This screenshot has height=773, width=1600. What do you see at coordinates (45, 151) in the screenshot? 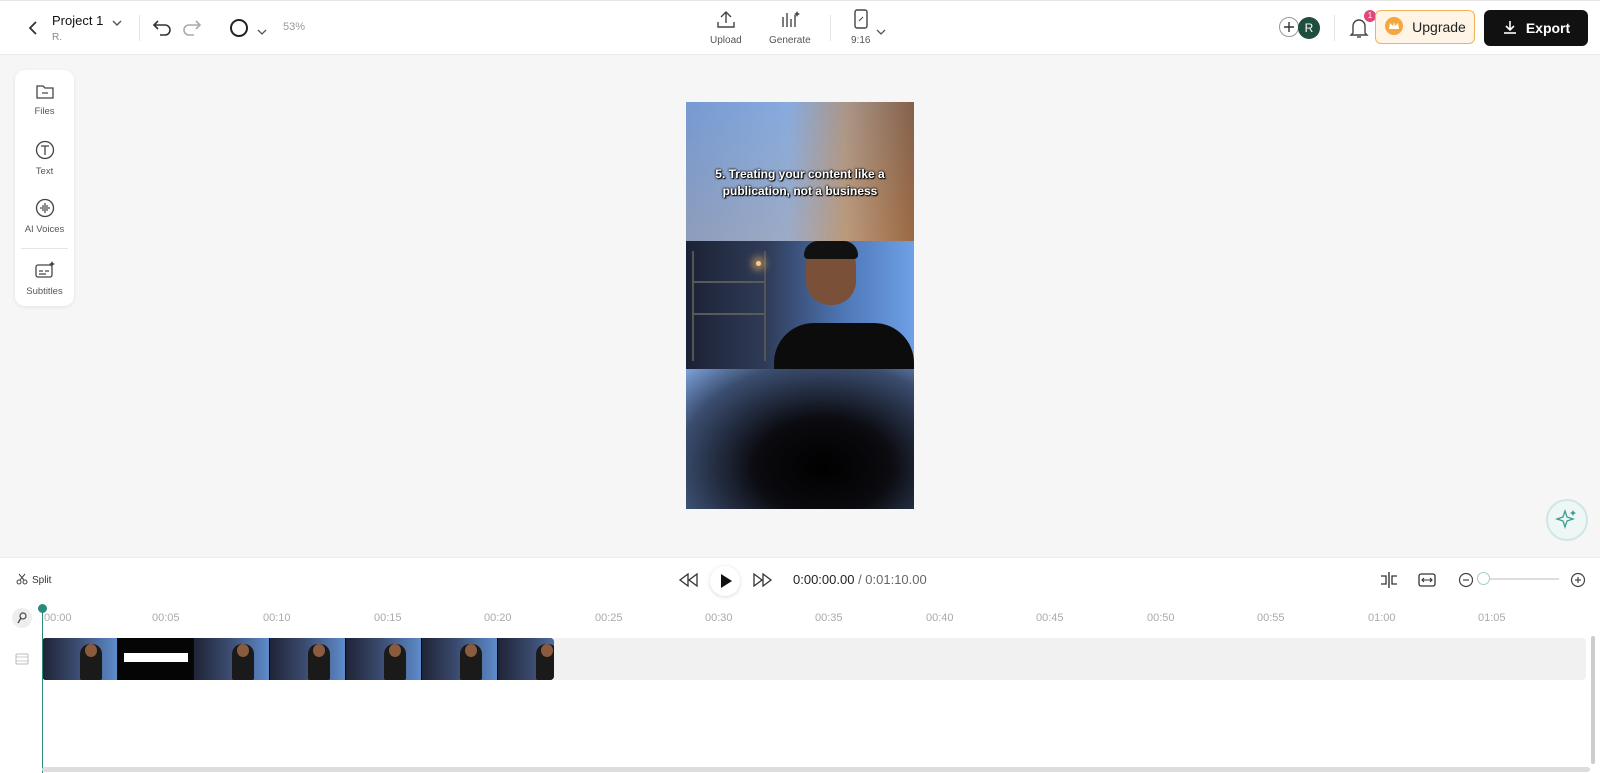
I see `text-icon` at bounding box center [45, 151].